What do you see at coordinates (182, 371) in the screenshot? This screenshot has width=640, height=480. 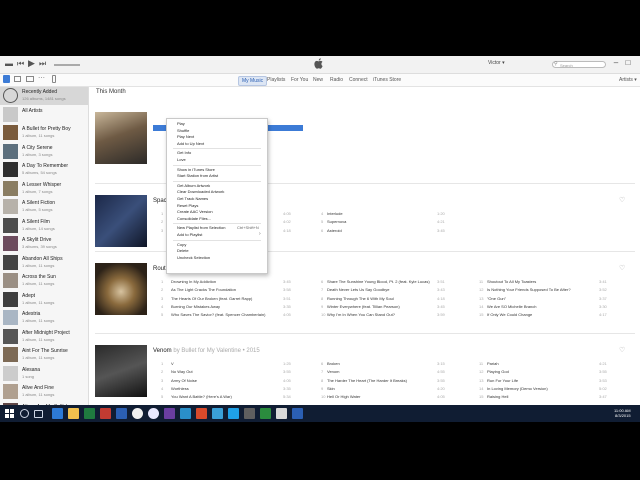 I see `track-row: No Way Out` at bounding box center [182, 371].